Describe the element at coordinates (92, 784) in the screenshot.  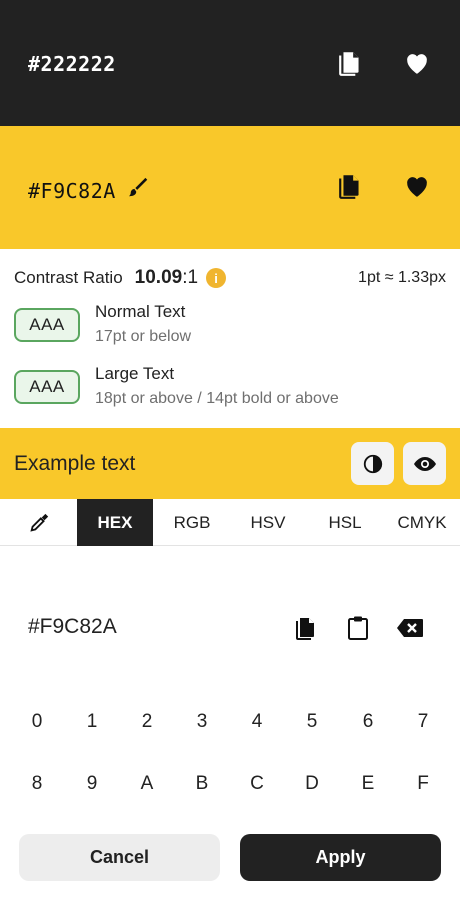
I see `key-9: 9` at that location.